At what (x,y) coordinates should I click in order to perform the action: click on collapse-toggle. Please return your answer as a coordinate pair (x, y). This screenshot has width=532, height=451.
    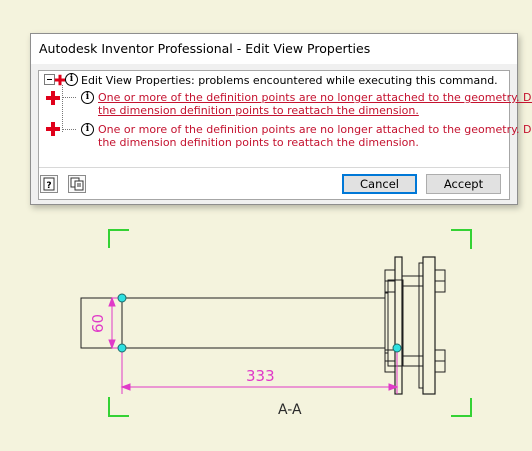
    Looking at the image, I should click on (49, 79).